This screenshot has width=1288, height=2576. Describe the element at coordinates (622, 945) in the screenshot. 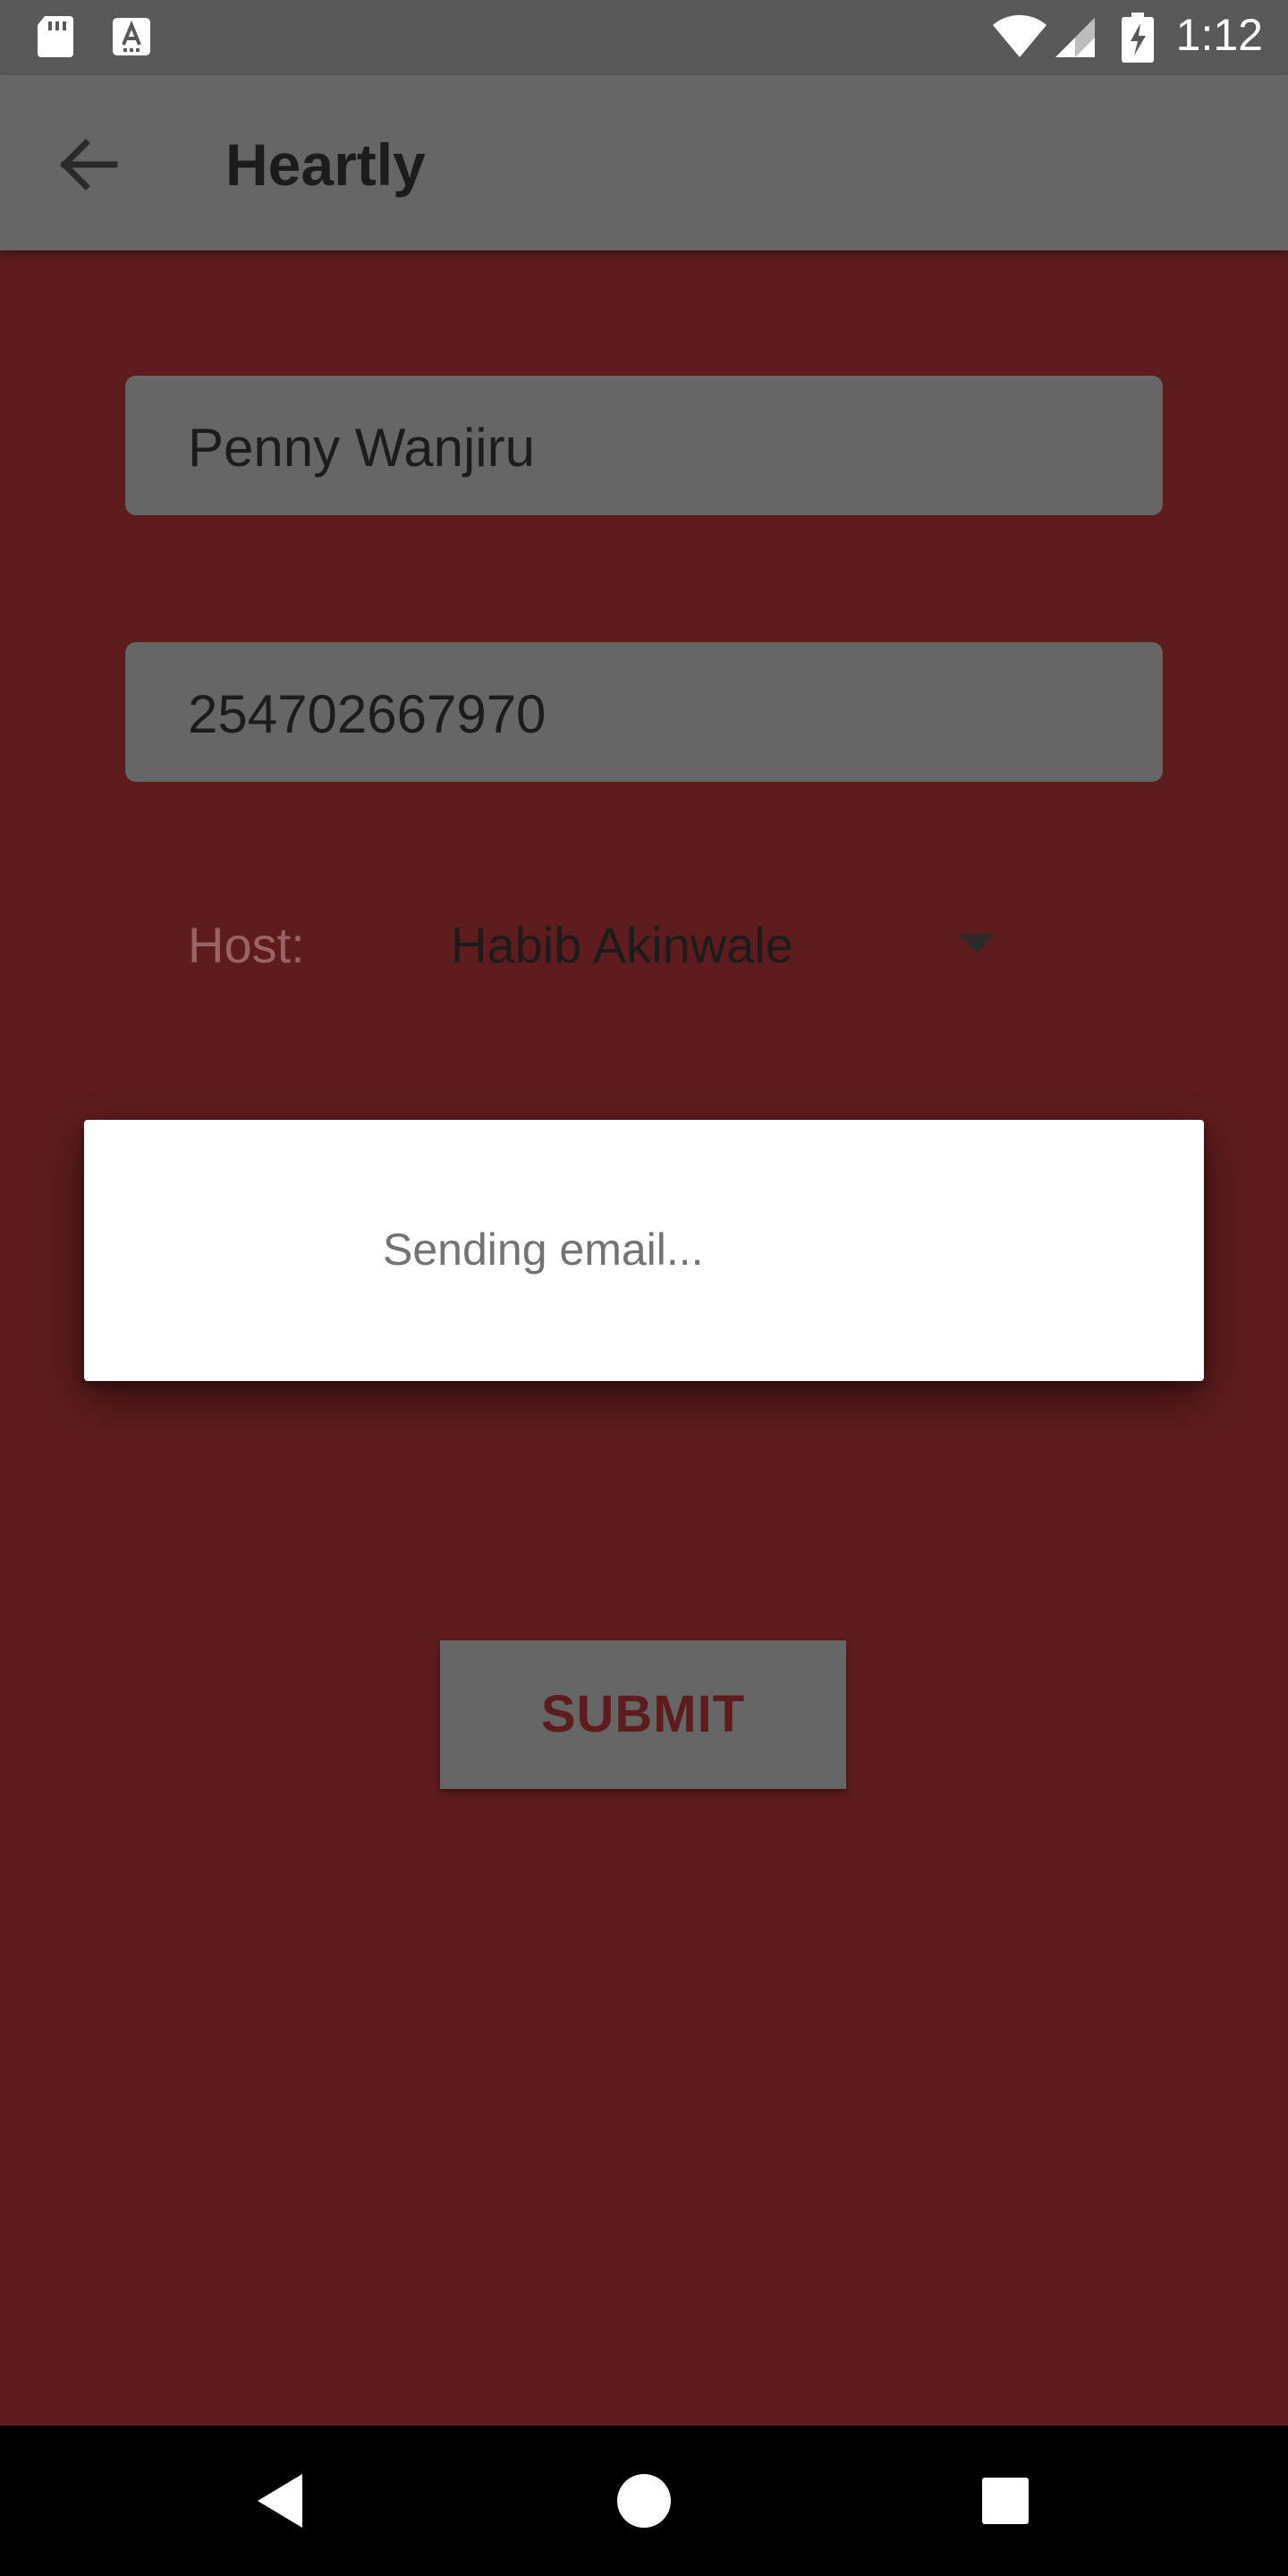

I see `host-dropdown-value: Habib Akinwale` at that location.